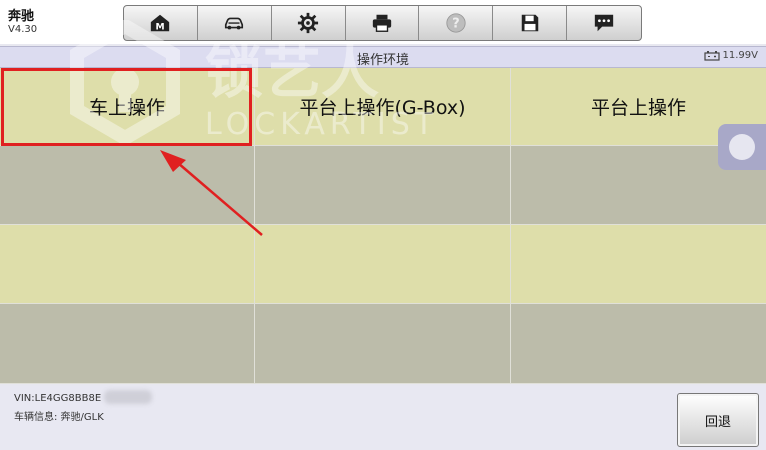 The height and width of the screenshot is (450, 766). I want to click on gear-icon, so click(308, 23).